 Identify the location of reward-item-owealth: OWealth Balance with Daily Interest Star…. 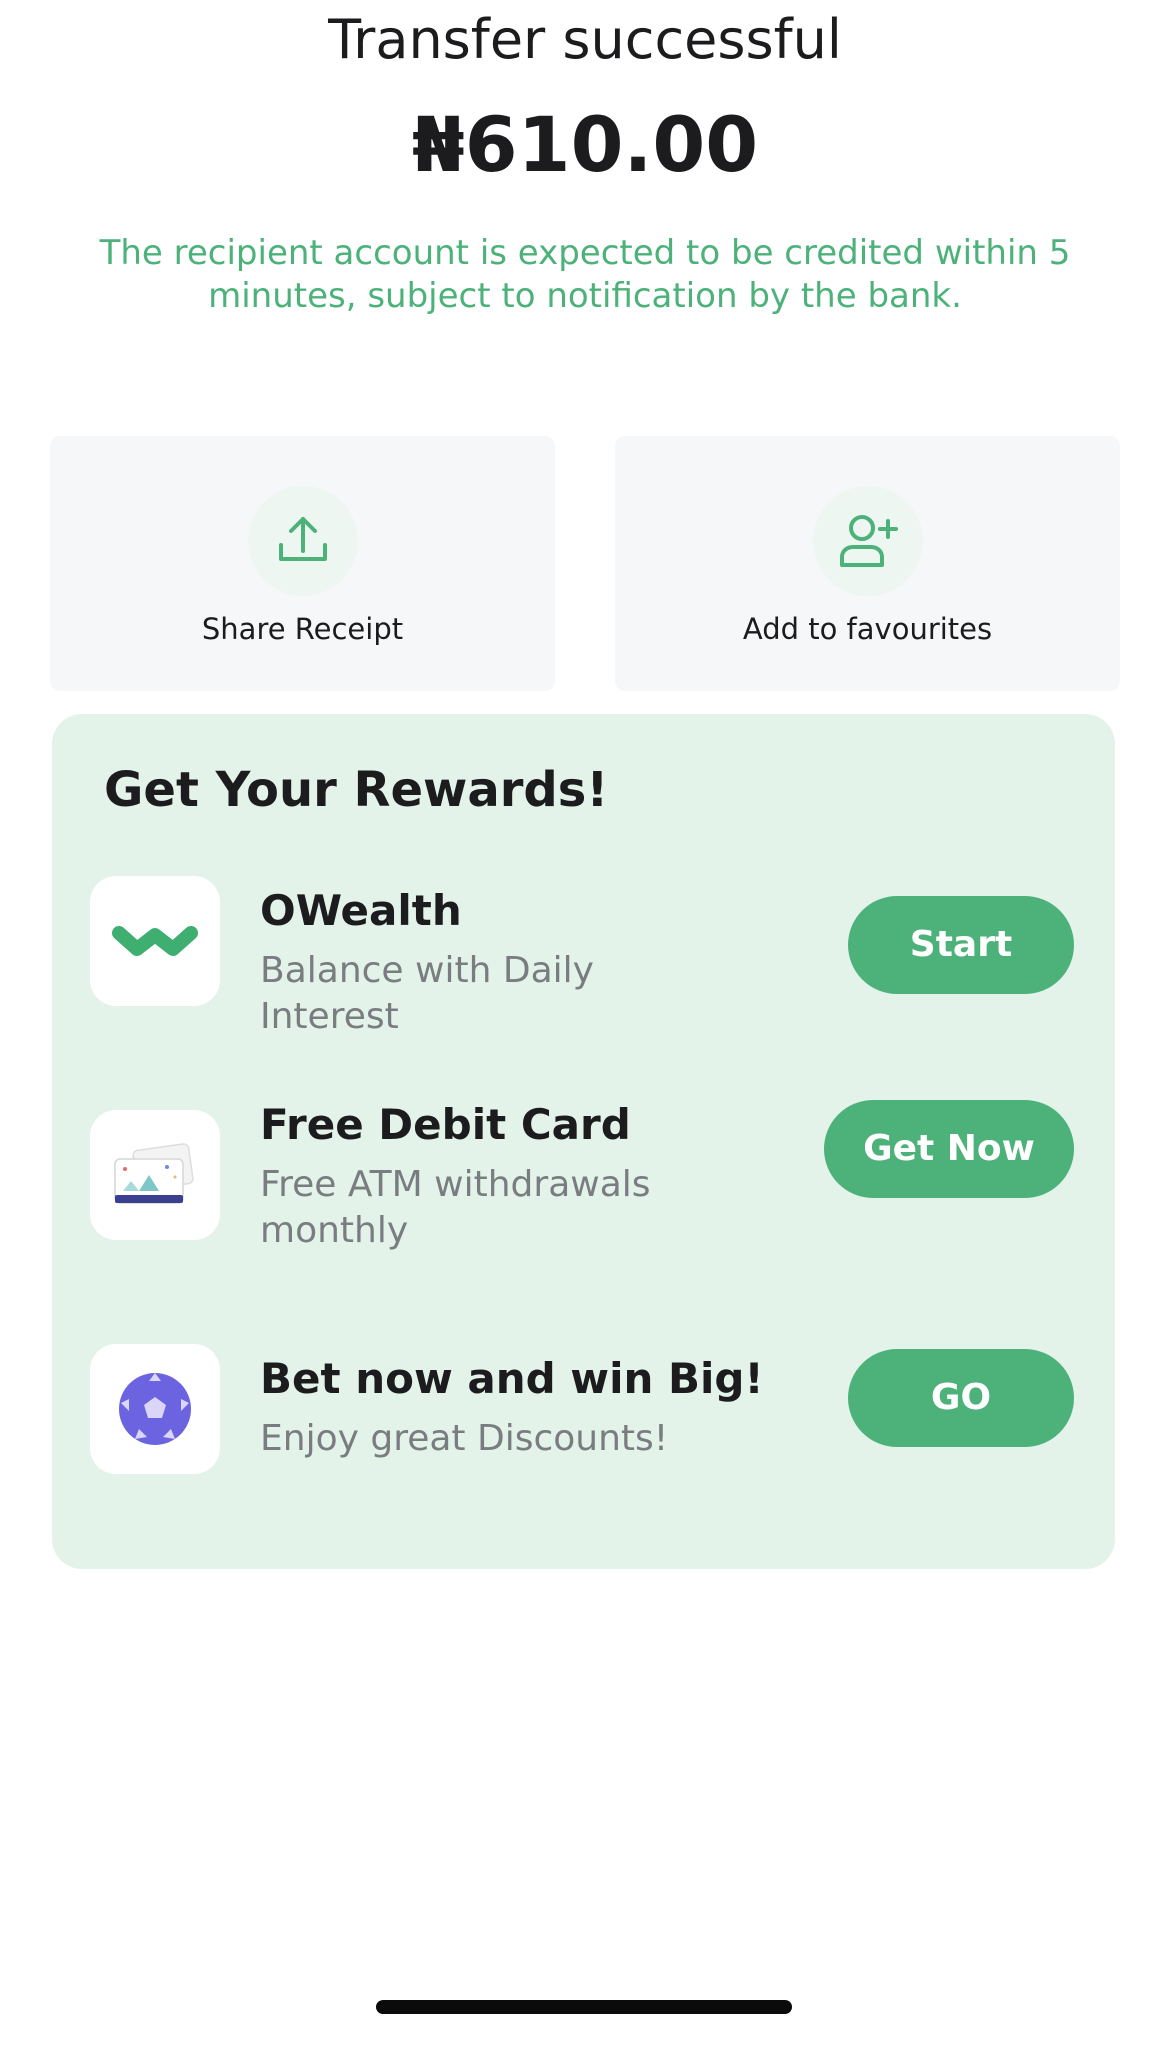
(583, 951).